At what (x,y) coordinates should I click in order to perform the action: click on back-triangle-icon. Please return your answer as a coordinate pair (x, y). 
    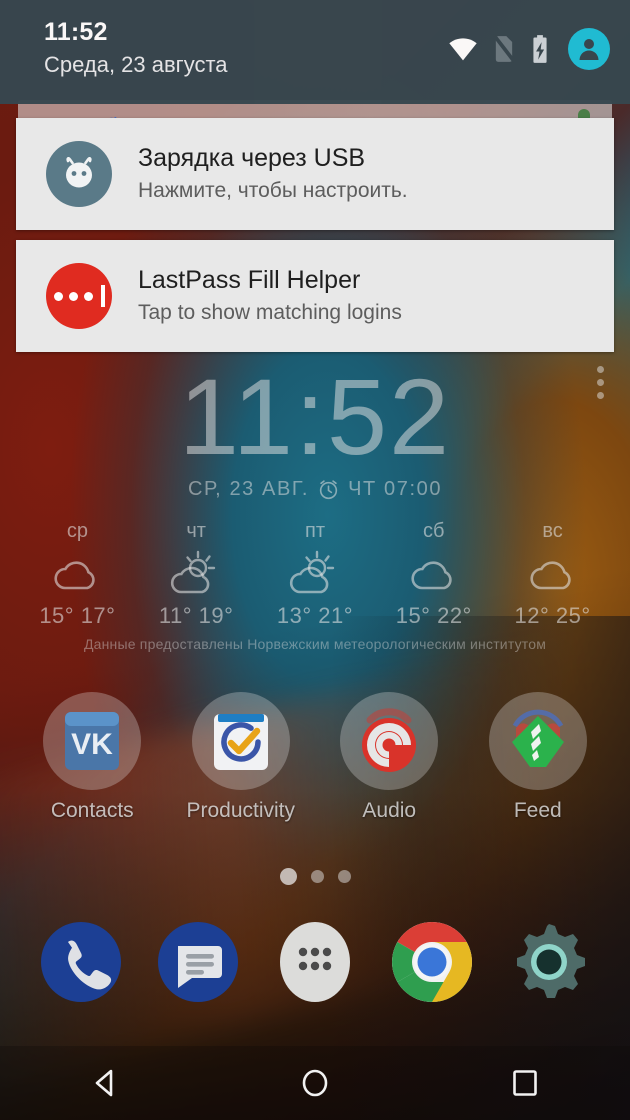
    Looking at the image, I should click on (104, 1083).